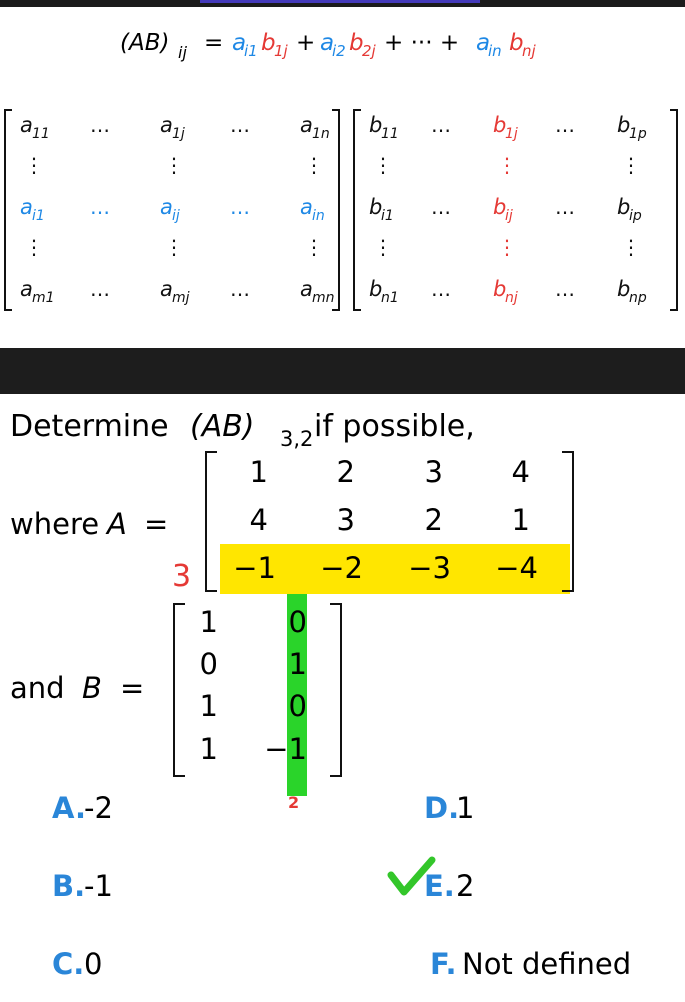  Describe the element at coordinates (336, 690) in the screenshot. I see `q-matrix-b-right-bracket` at that location.